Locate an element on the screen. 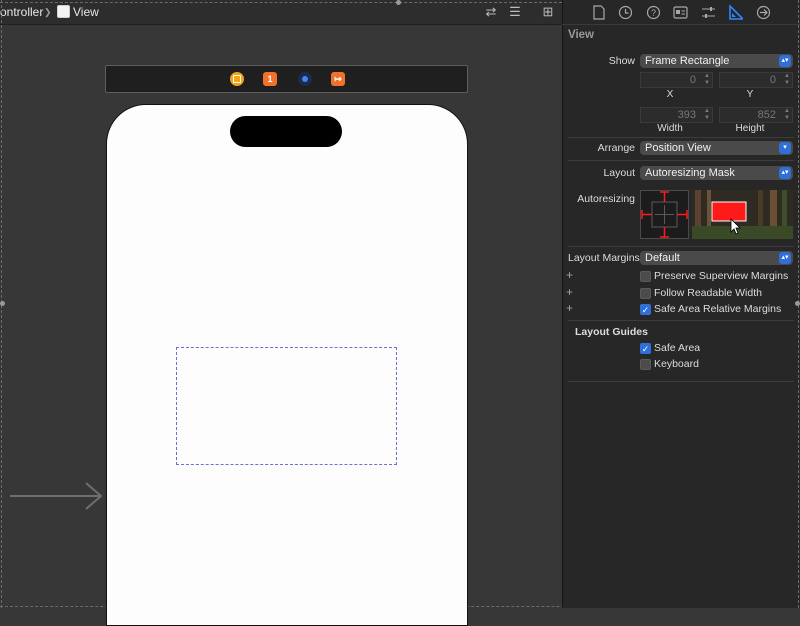  layout-guides-title: Layout Guides is located at coordinates (611, 332).